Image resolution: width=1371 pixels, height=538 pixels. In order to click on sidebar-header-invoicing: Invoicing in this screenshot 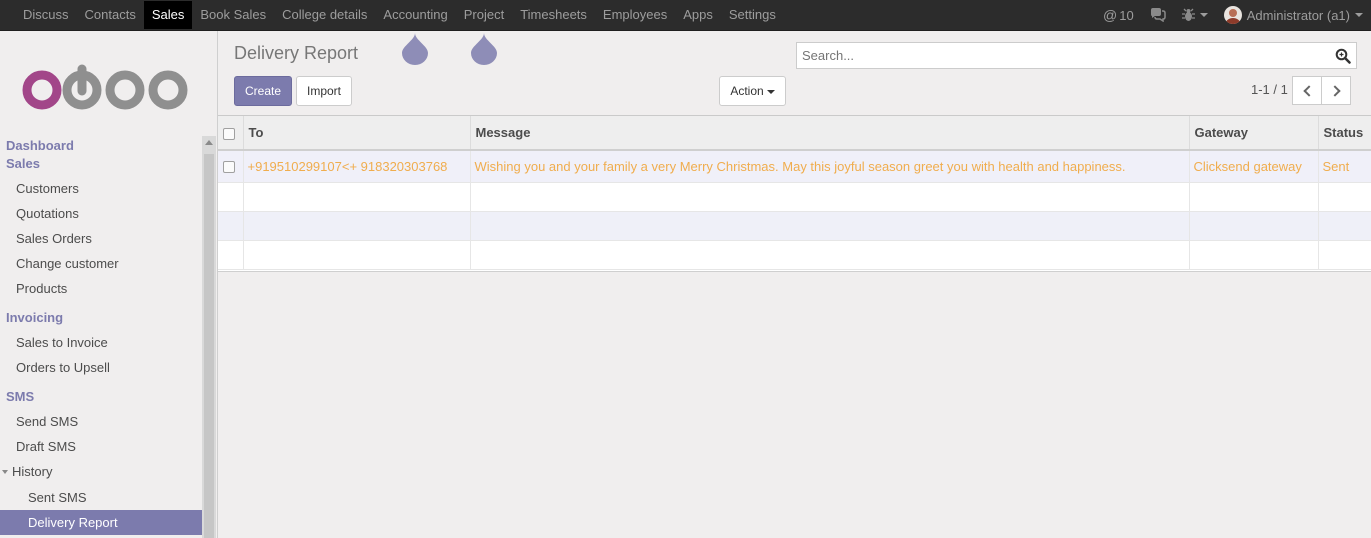, I will do `click(35, 317)`.